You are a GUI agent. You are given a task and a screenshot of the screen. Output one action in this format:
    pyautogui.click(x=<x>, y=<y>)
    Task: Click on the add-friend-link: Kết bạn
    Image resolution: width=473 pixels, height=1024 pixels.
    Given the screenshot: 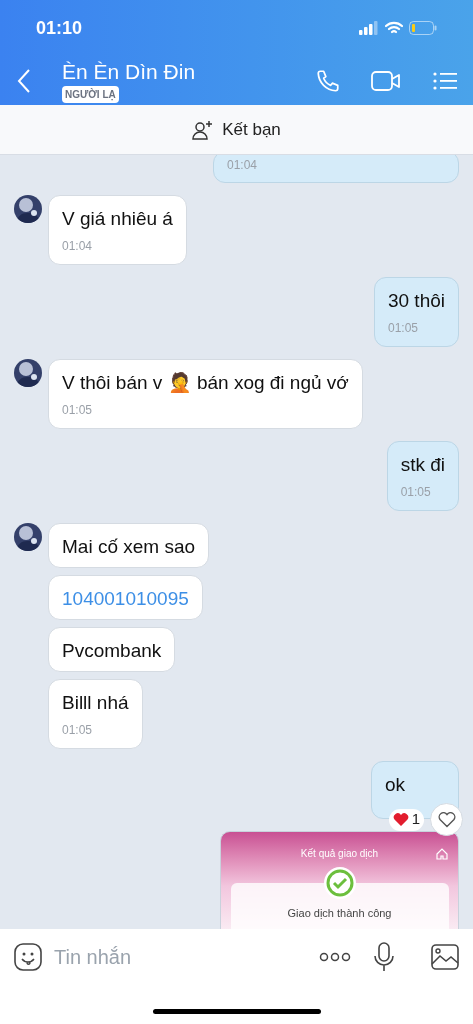 What is the action you would take?
    pyautogui.click(x=251, y=129)
    